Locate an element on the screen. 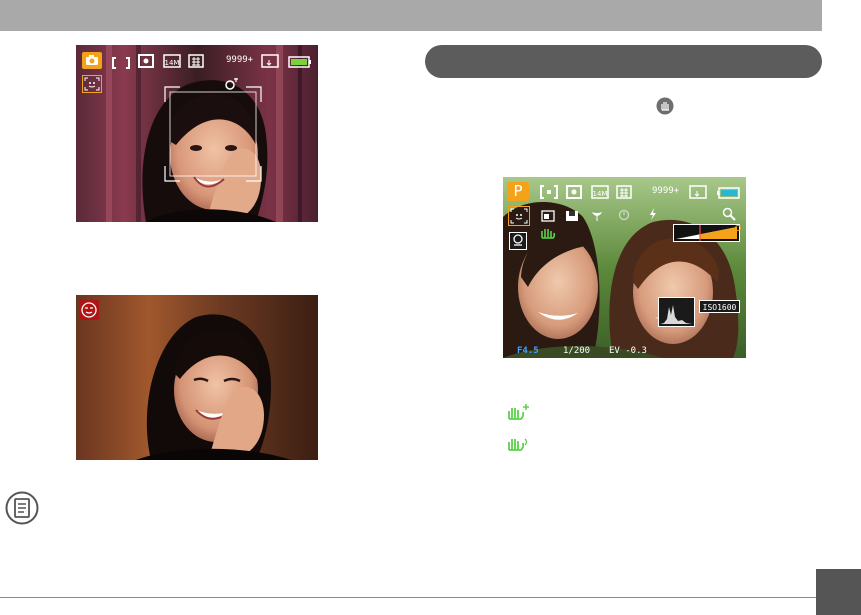 This screenshot has width=861, height=615. photo-blink-detection is located at coordinates (197, 377).